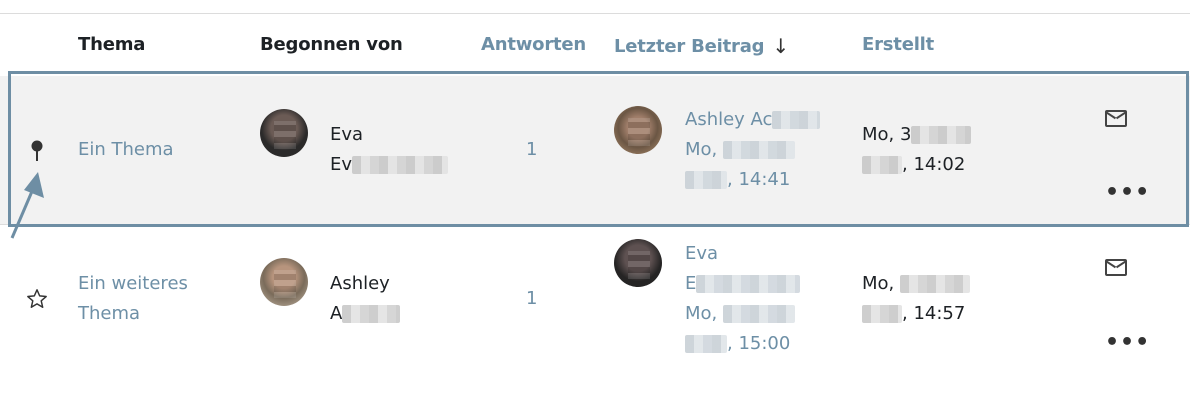  Describe the element at coordinates (111, 44) in the screenshot. I see `header-thema: Thema` at that location.